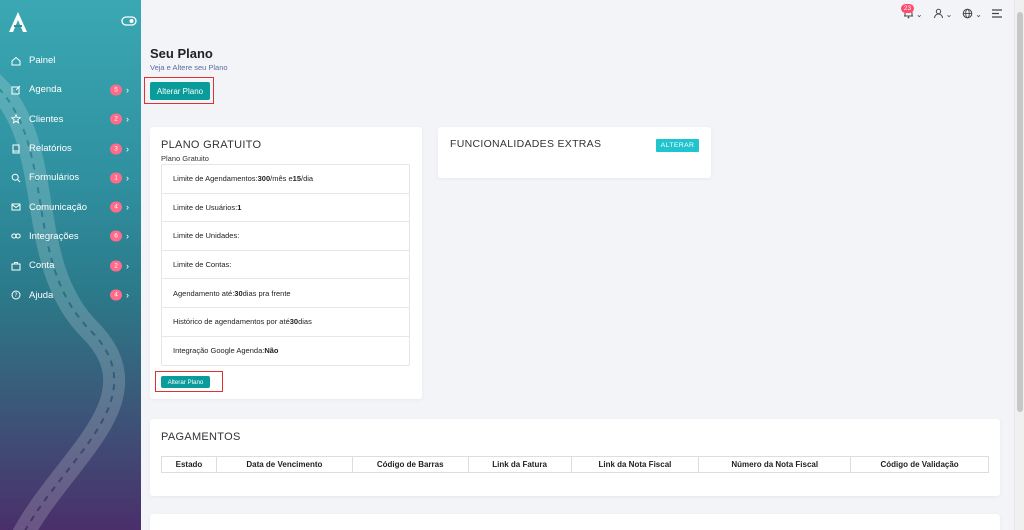  I want to click on sidebar-item-clientes: Clientes 2 ›, so click(70, 119).